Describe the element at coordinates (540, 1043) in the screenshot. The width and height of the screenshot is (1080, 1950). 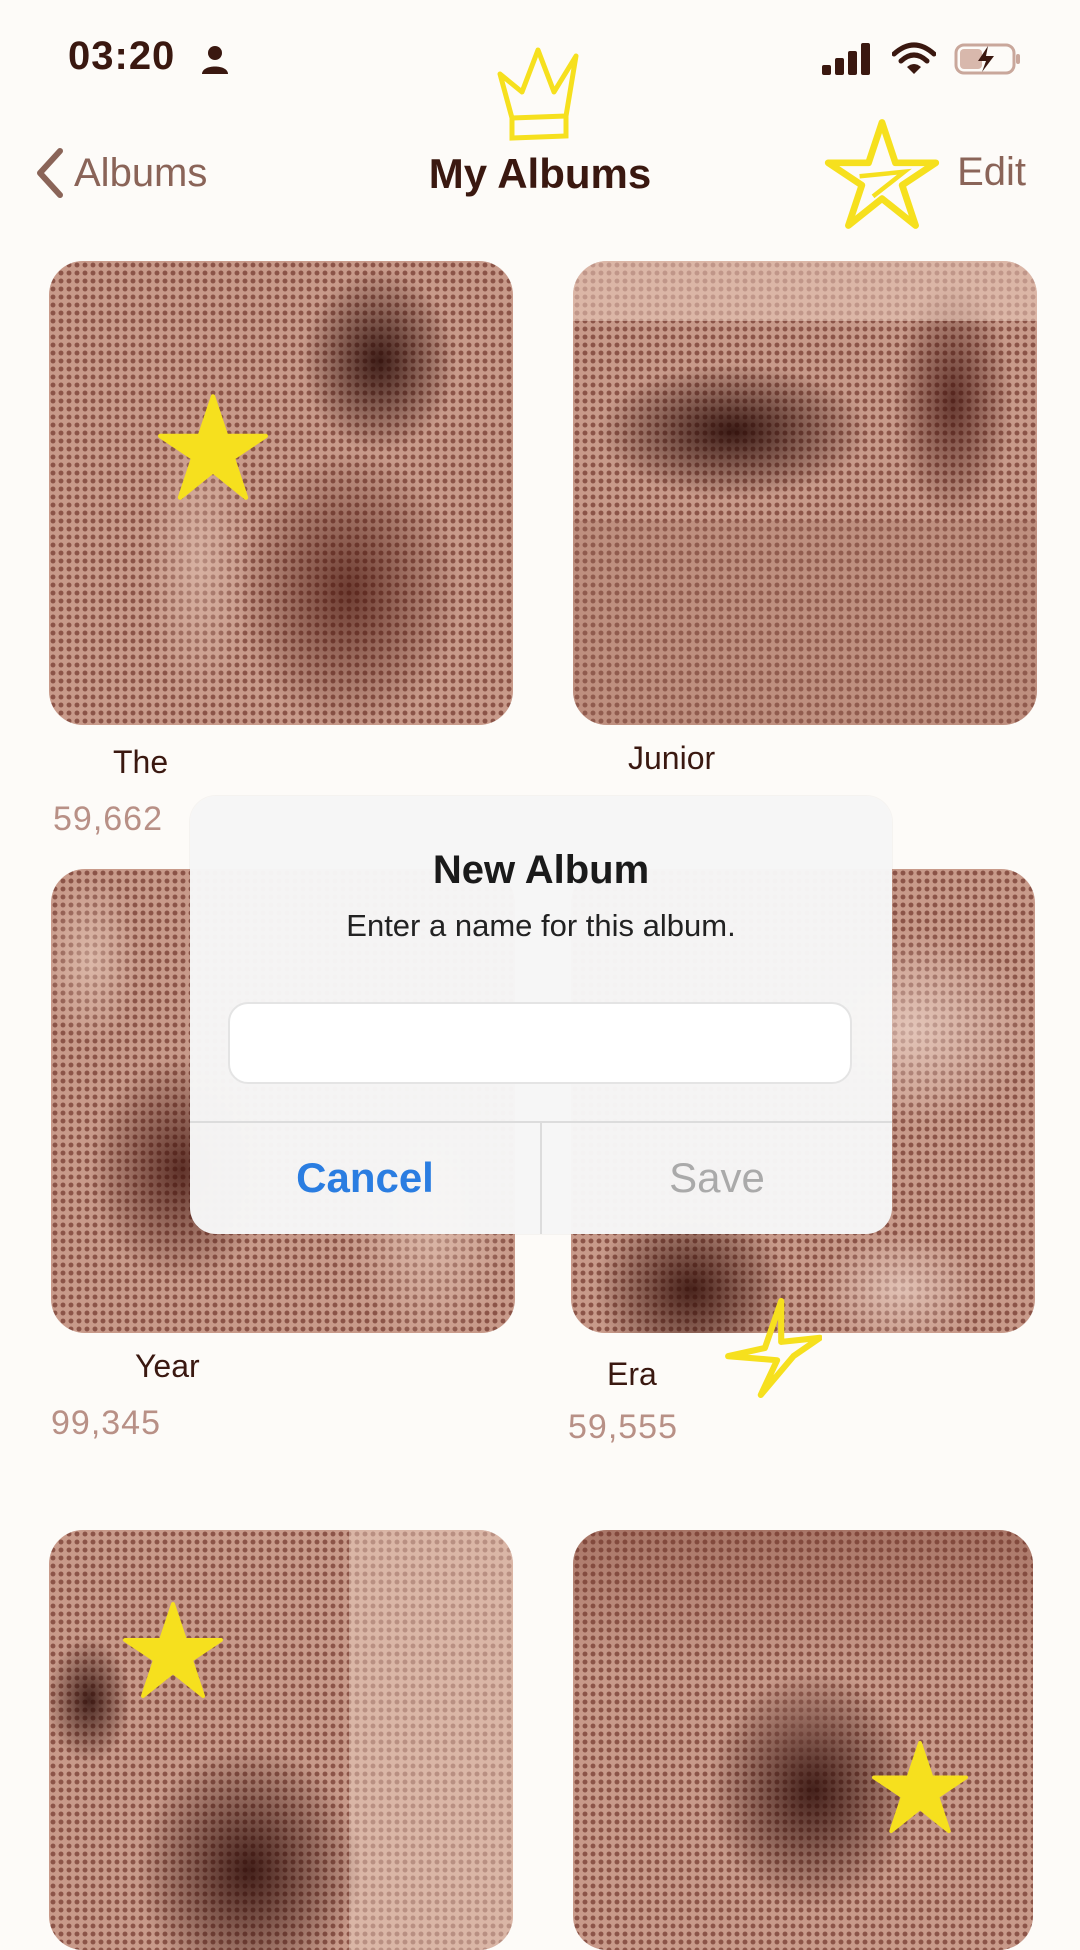
I see `album-name-input` at that location.